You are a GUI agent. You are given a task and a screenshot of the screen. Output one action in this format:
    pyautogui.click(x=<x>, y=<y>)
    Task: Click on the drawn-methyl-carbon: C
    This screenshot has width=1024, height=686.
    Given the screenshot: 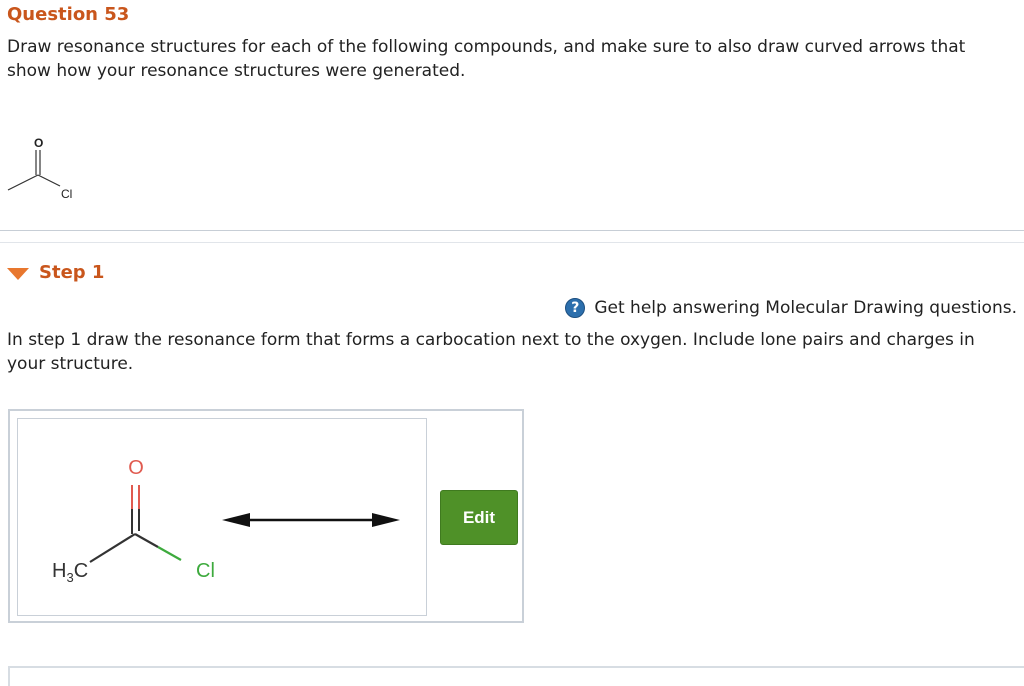 What is the action you would take?
    pyautogui.click(x=81, y=571)
    